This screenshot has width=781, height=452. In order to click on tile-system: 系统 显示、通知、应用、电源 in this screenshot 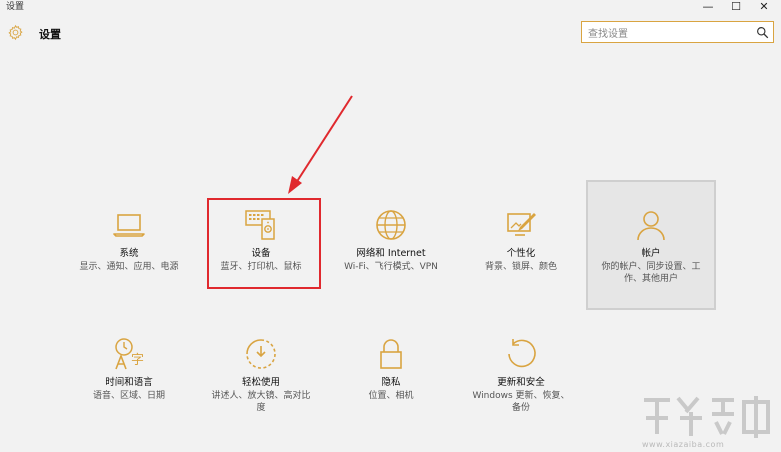, I will do `click(129, 240)`.